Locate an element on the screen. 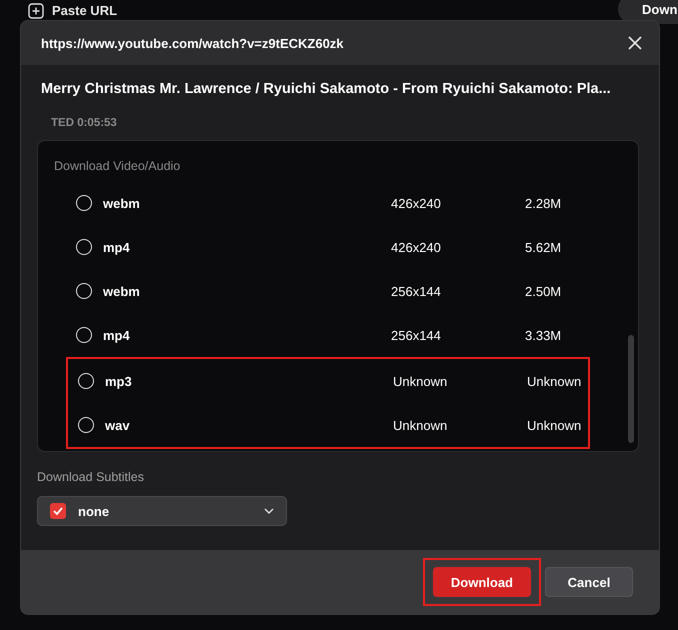  file-size-text: 2.50M is located at coordinates (543, 291).